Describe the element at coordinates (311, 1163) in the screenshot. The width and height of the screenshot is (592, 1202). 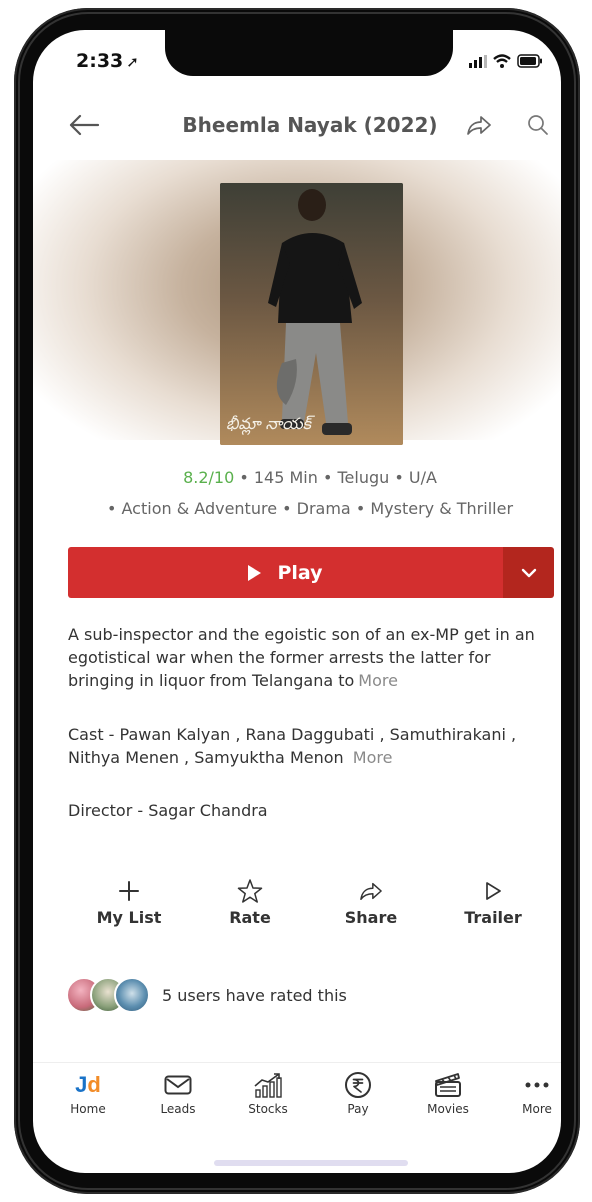
I see `home-indicator` at that location.